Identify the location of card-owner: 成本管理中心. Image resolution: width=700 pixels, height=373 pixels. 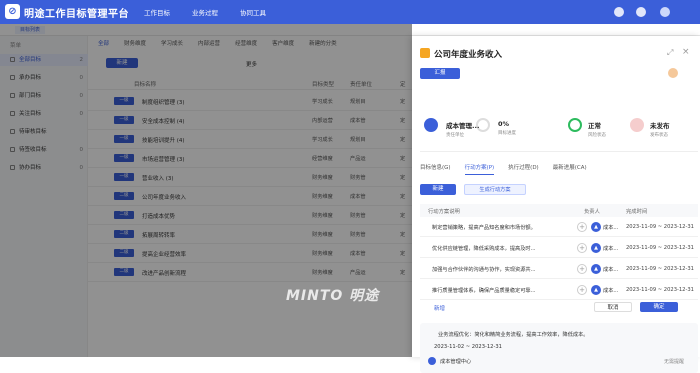
(456, 362).